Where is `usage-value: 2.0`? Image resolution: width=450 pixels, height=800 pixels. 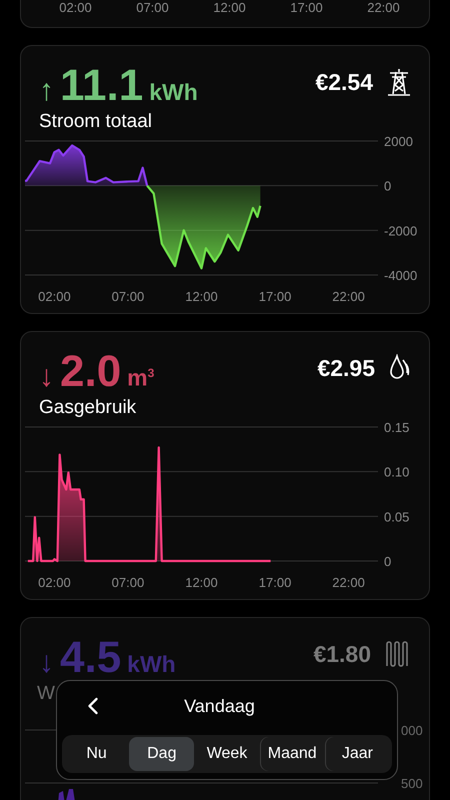 usage-value: 2.0 is located at coordinates (91, 372).